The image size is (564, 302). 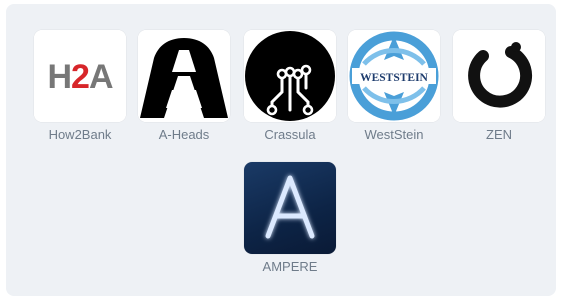 I want to click on app-label-how2bank: How2Bank, so click(x=80, y=134).